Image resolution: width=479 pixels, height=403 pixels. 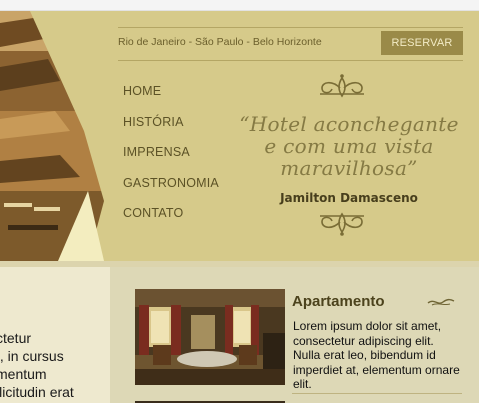 I want to click on nav-historia: HISTÓRIA, so click(x=171, y=129).